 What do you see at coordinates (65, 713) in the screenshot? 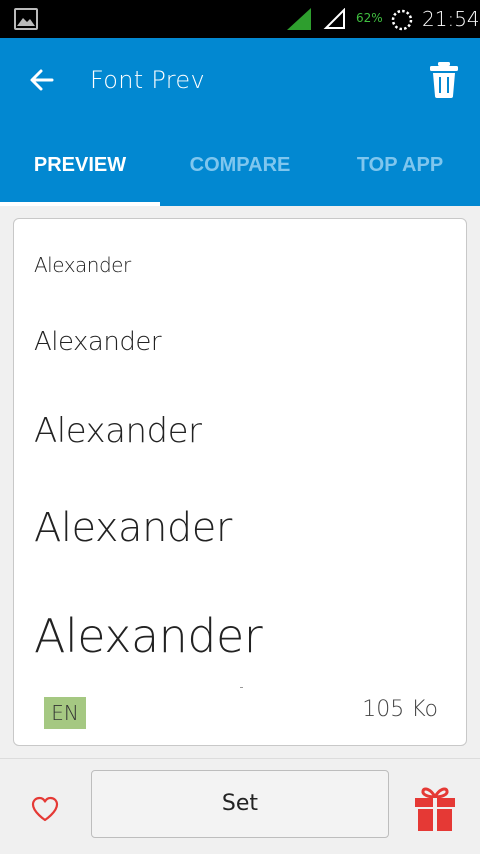
I see `language-badge: EN` at bounding box center [65, 713].